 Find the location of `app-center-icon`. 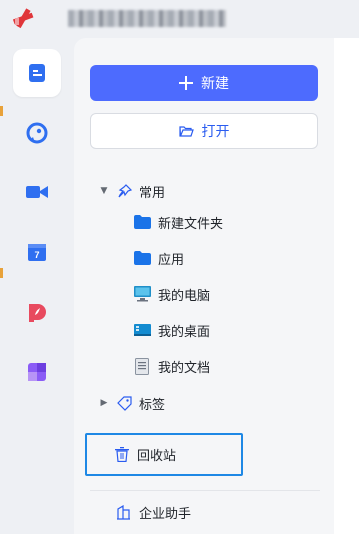

app-center-icon is located at coordinates (37, 372).